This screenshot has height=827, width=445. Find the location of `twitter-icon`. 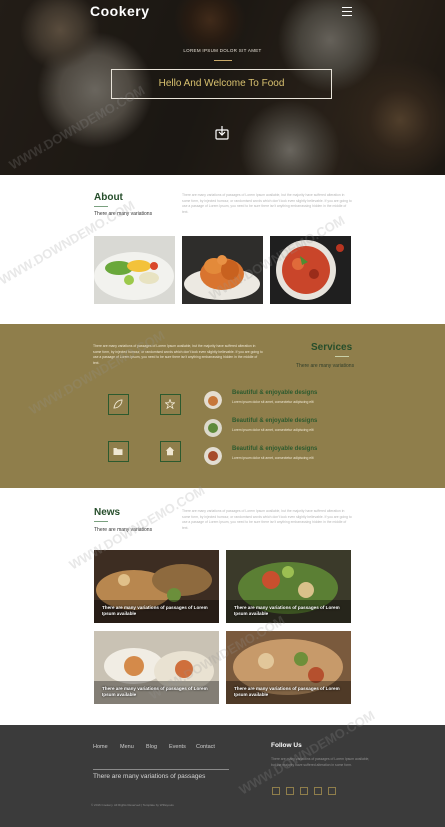

twitter-icon is located at coordinates (290, 791).